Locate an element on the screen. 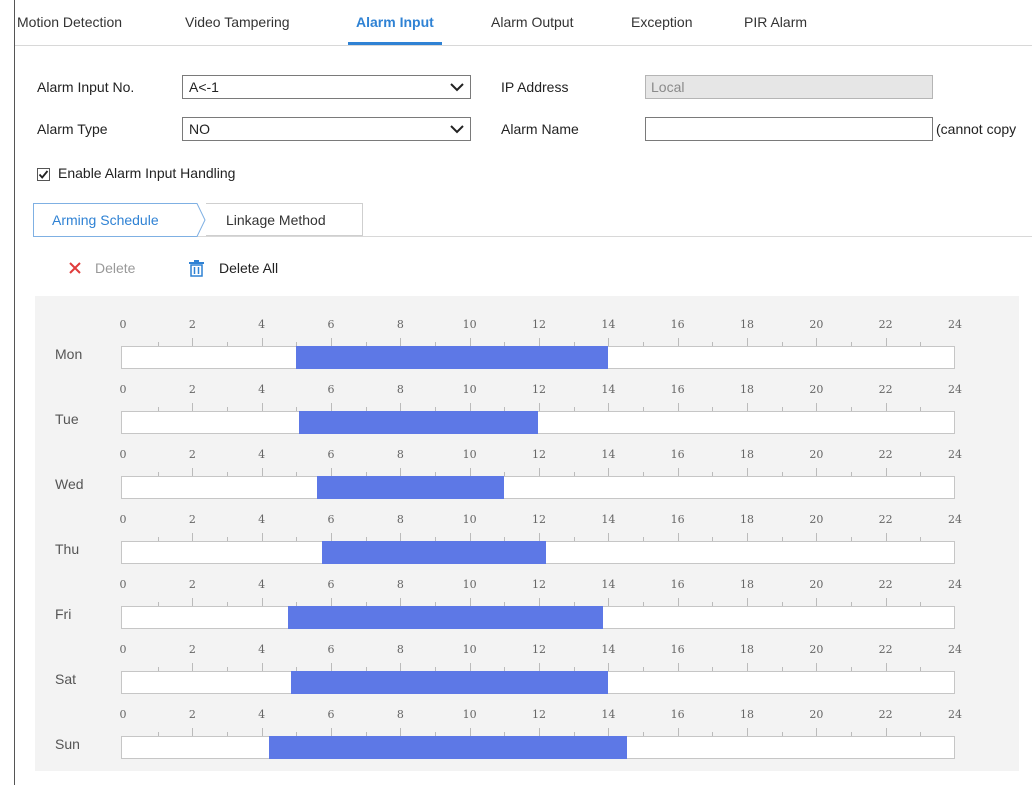  hour-ticks: 0 2 4 6 8 10 12 14 16 18 20 22 24 is located at coordinates (527, 391).